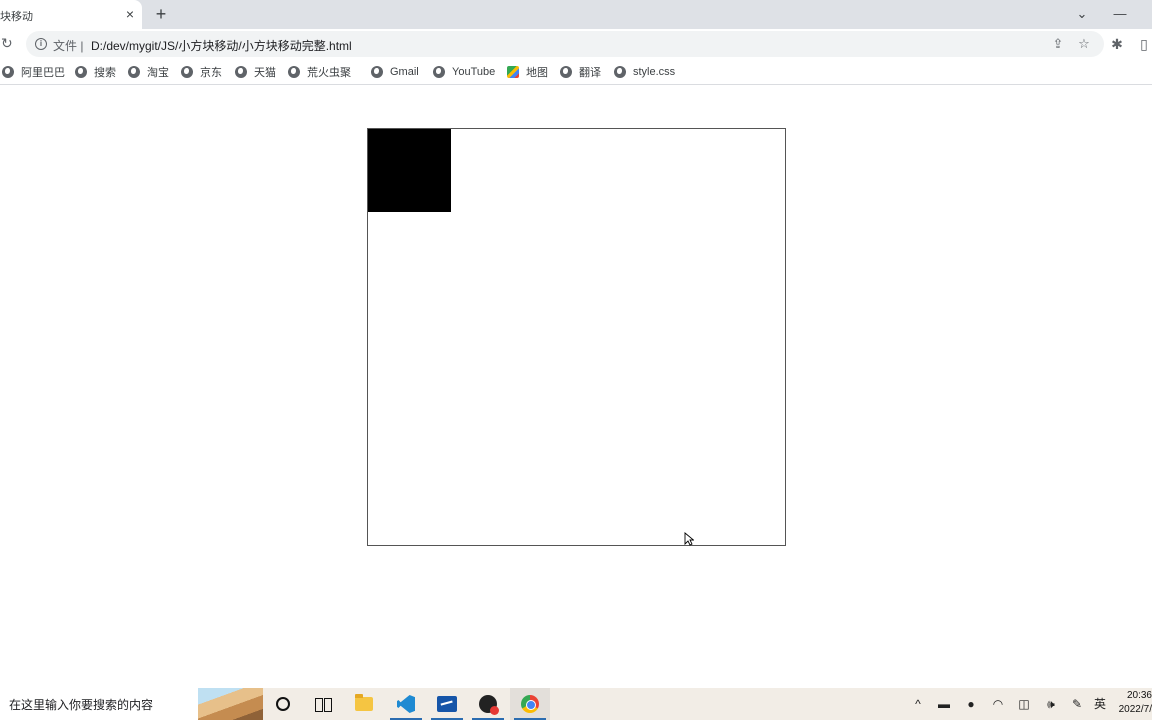  I want to click on pen-icon: ✎, so click(1077, 704).